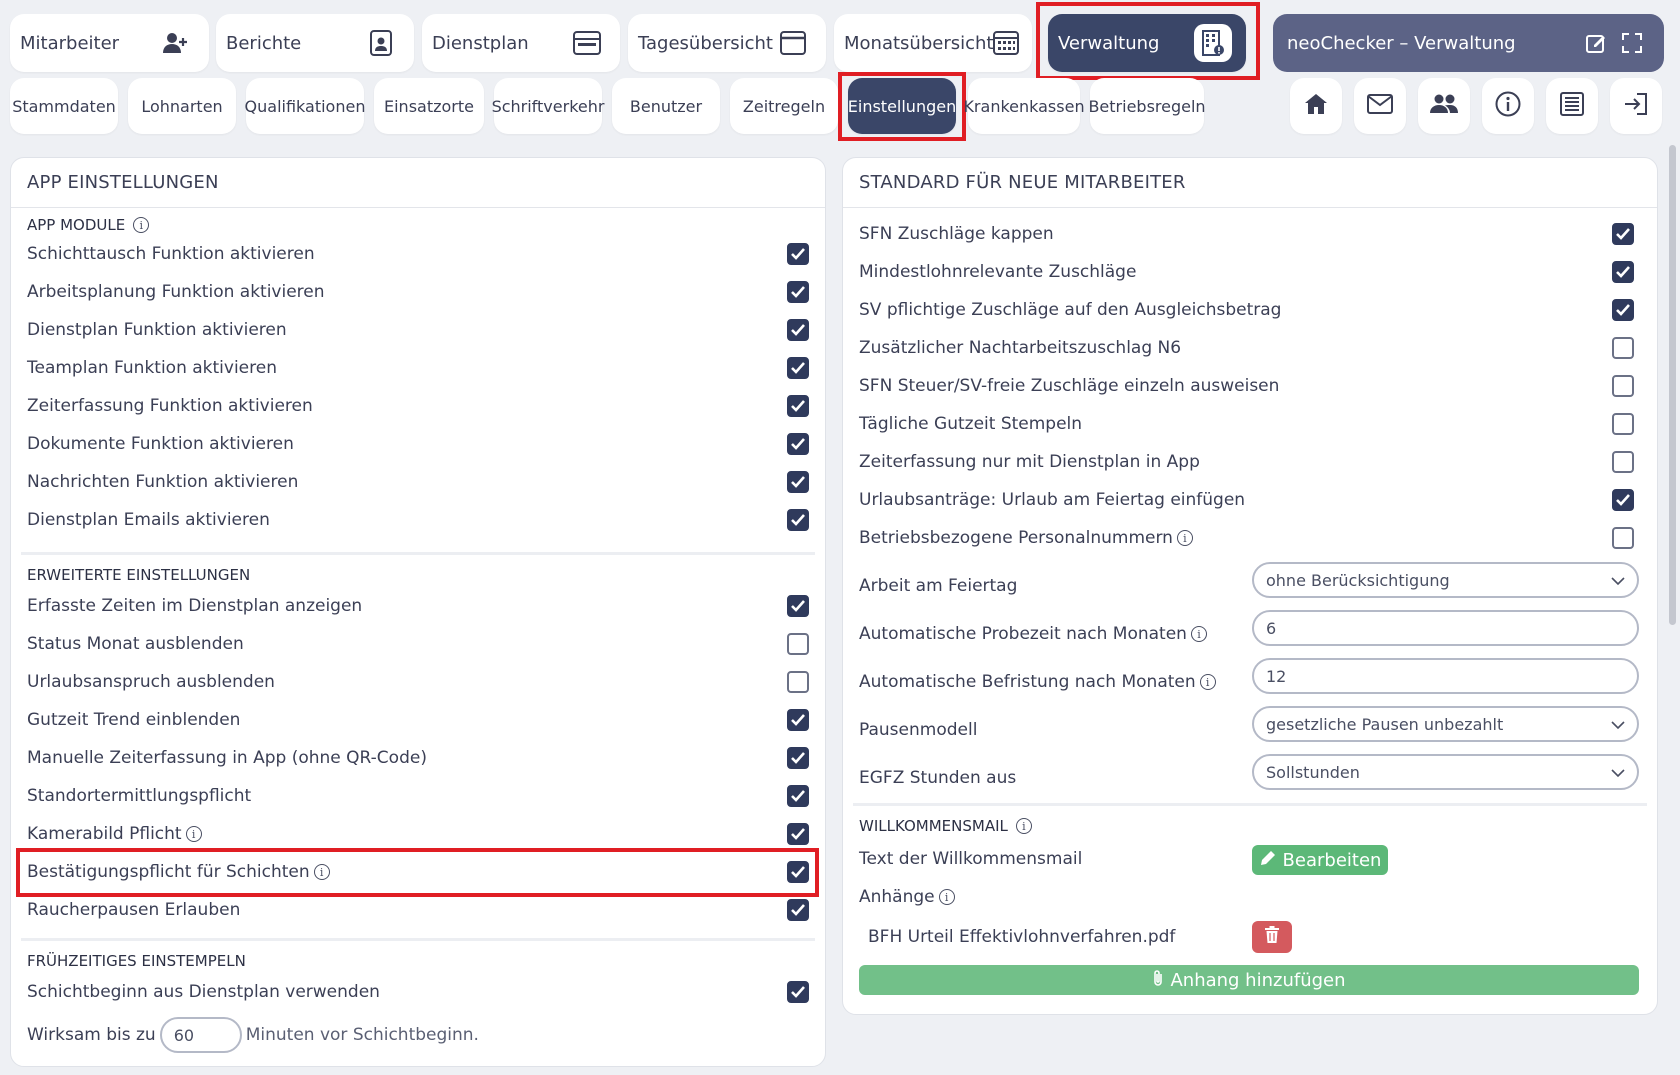 The image size is (1680, 1075). What do you see at coordinates (418, 834) in the screenshot?
I see `setting-row: Kamerabild Pflicht i` at bounding box center [418, 834].